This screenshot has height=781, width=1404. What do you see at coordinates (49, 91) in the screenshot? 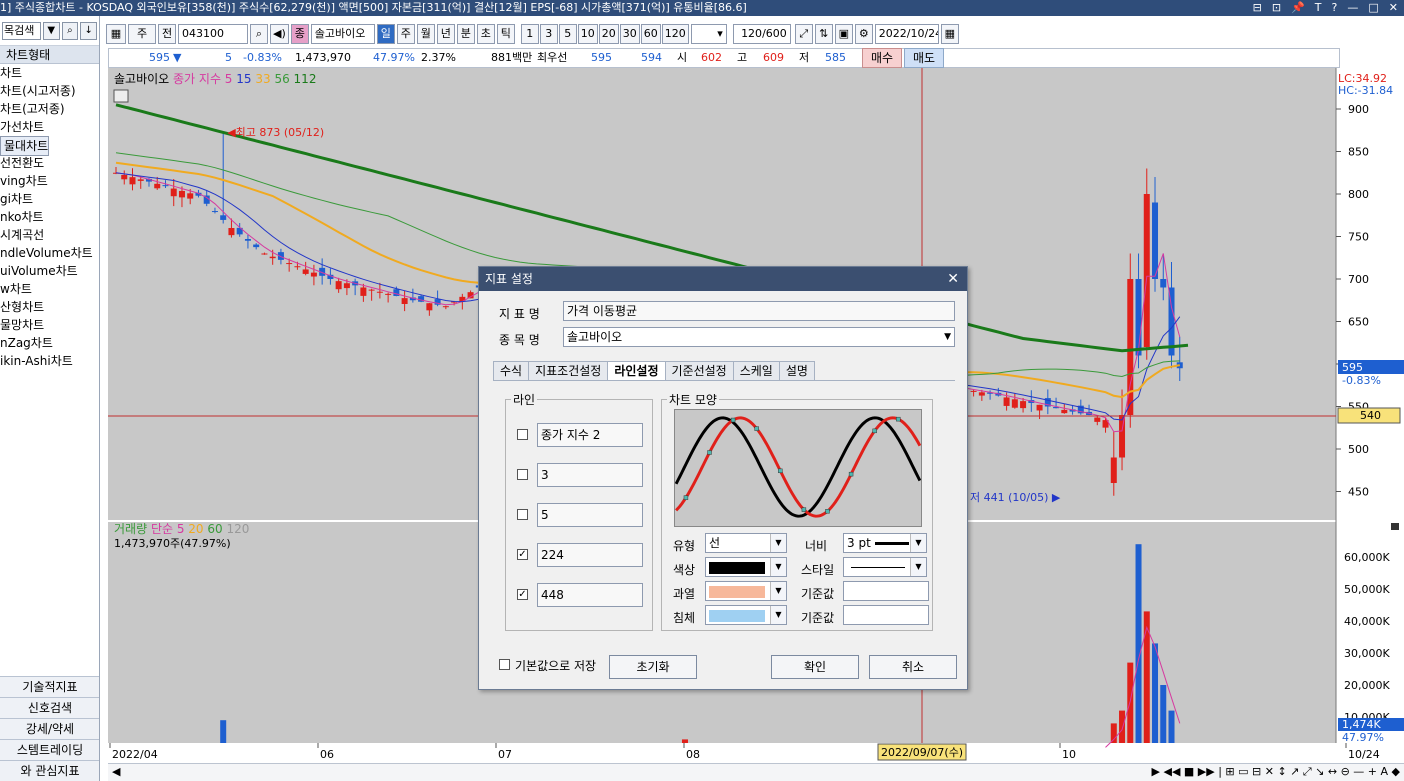
I see `chart-type-item: 차트(시고저종)` at bounding box center [49, 91].